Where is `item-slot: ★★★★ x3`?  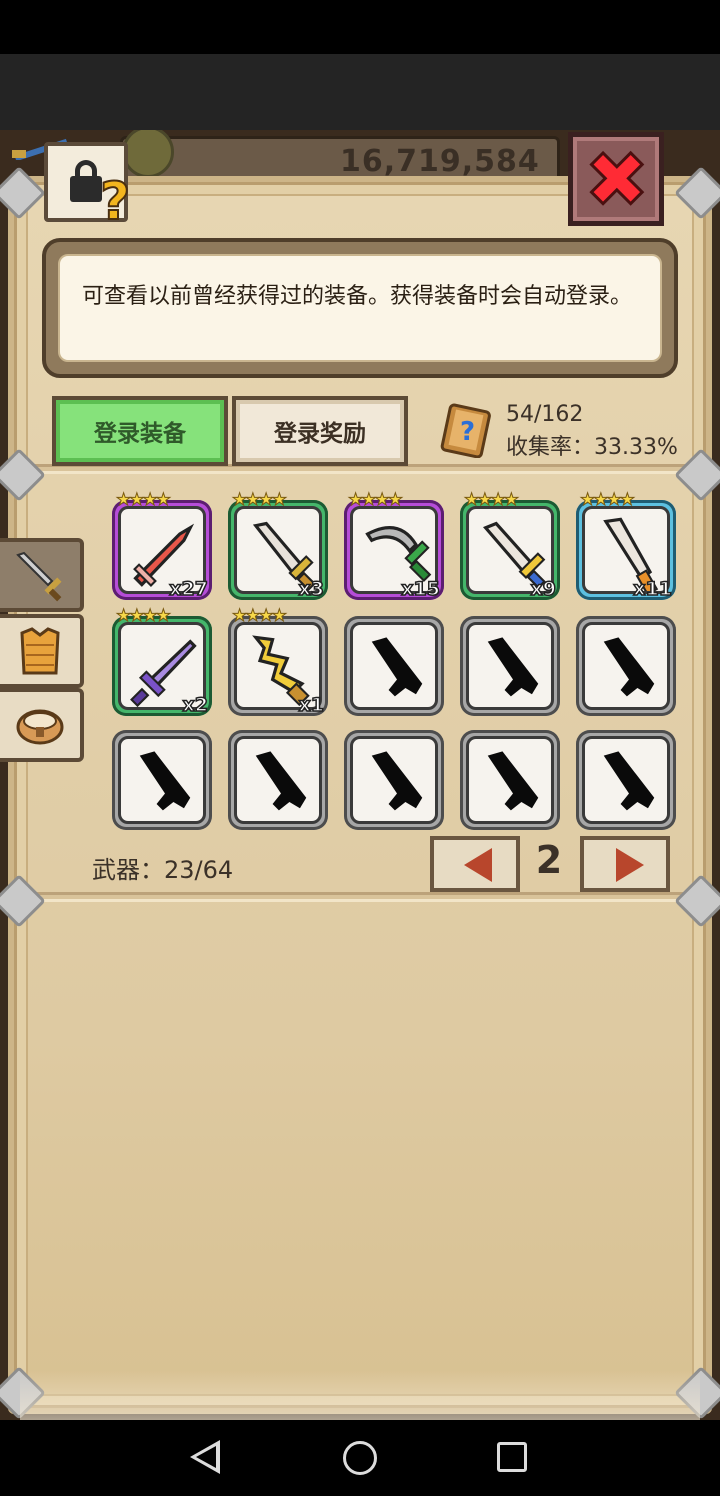 item-slot: ★★★★ x3 is located at coordinates (278, 545).